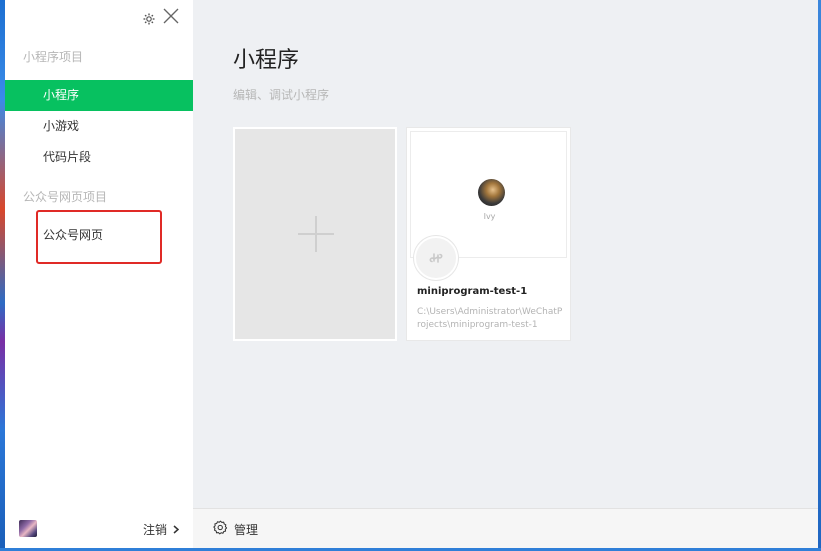 This screenshot has width=821, height=551. What do you see at coordinates (99, 237) in the screenshot?
I see `highlight-annotation` at bounding box center [99, 237].